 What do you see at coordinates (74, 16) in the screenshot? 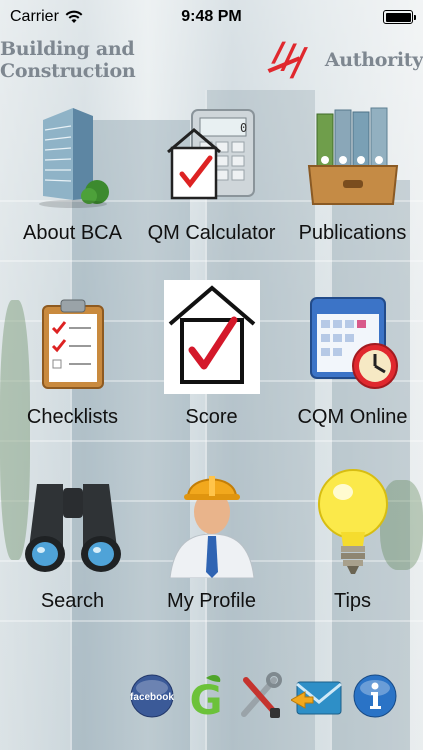
I see `wifi-icon` at bounding box center [74, 16].